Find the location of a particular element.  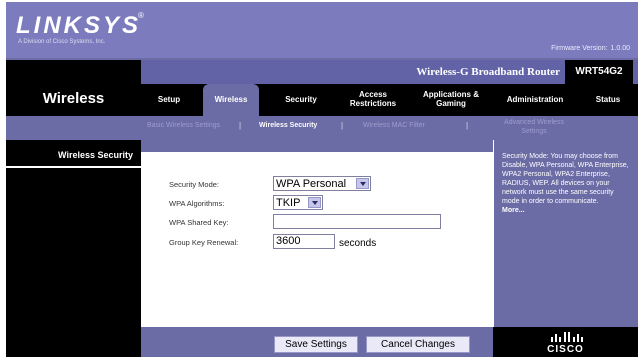

wpa-algorithms-select: TKIP is located at coordinates (298, 202).